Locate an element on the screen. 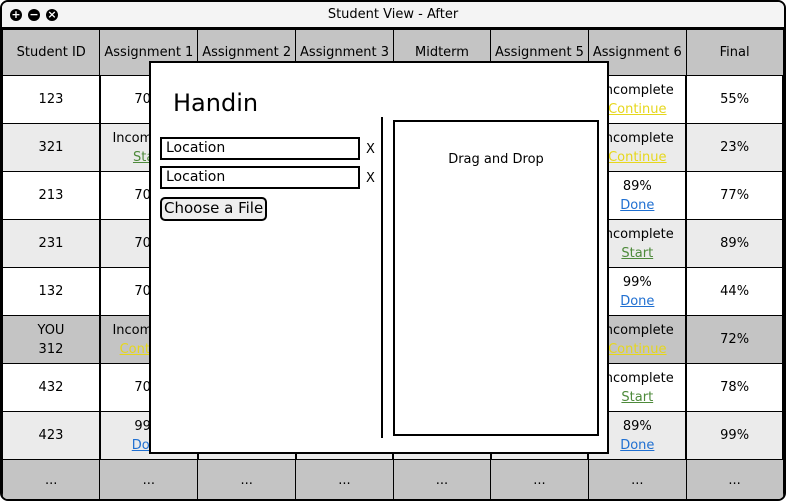 This screenshot has height=501, width=786. final-cell: 72% is located at coordinates (734, 339).